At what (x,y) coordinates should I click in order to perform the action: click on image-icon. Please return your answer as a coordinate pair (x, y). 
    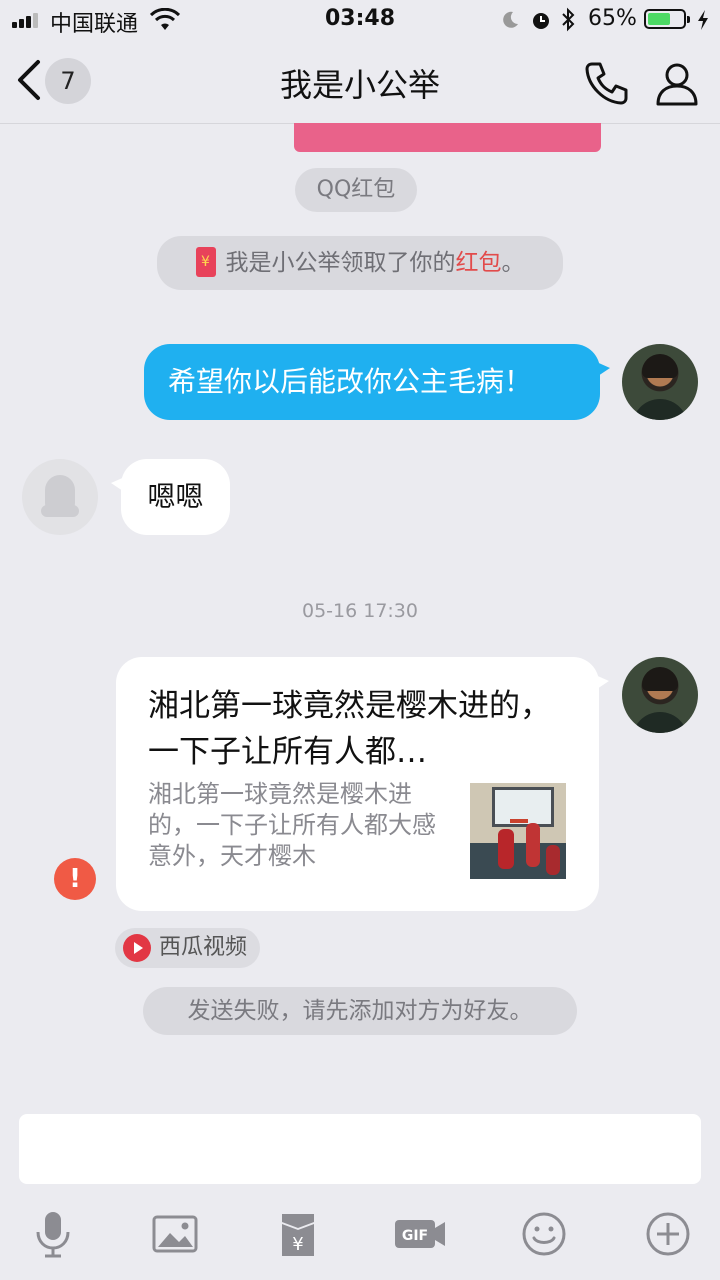
    Looking at the image, I should click on (175, 1234).